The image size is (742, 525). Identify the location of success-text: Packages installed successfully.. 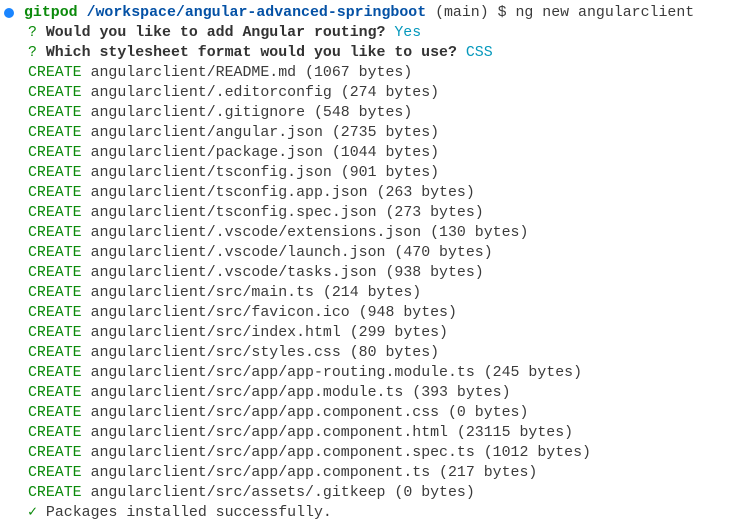
(188, 513).